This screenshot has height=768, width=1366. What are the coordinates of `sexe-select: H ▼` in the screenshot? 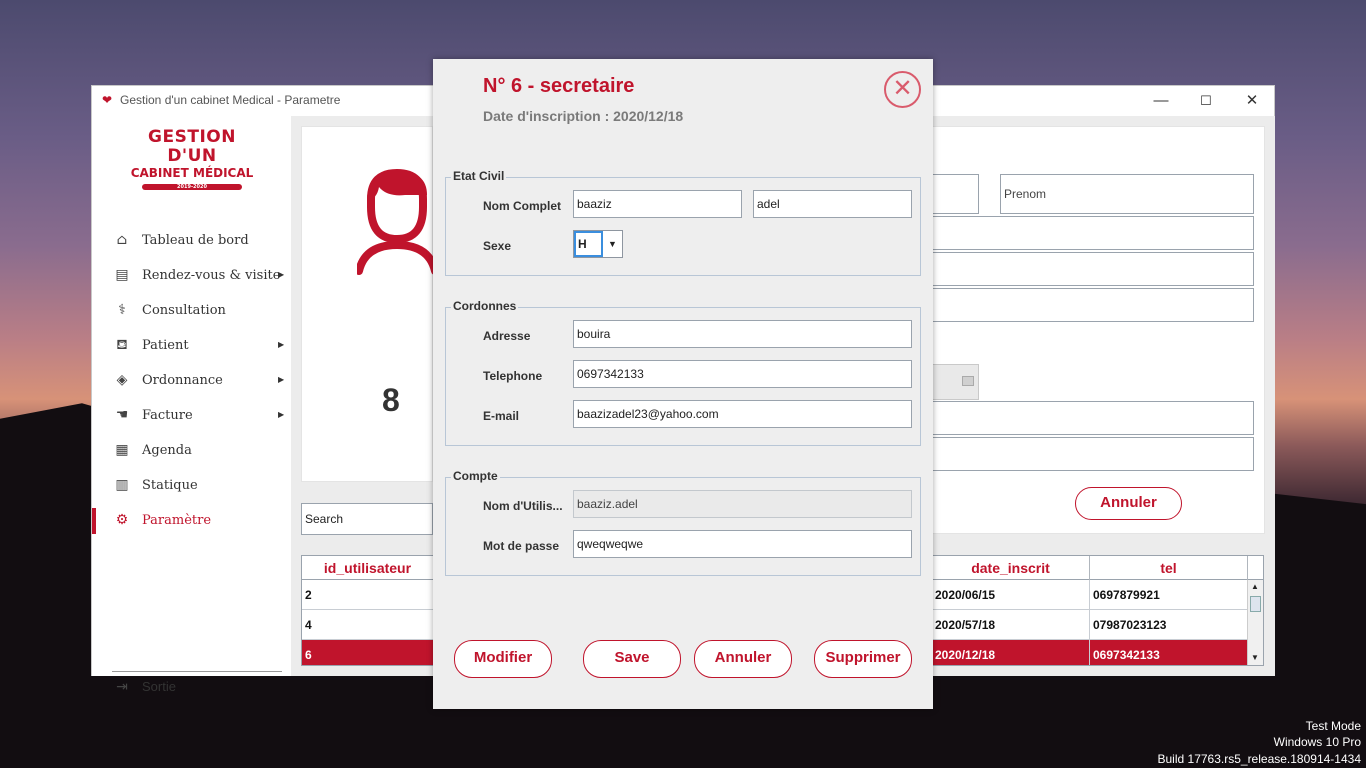 It's located at (598, 244).